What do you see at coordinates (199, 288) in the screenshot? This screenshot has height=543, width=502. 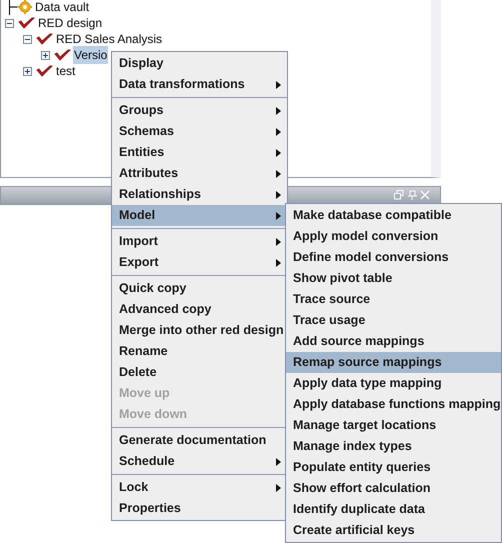 I see `menu-item: Quick copy` at bounding box center [199, 288].